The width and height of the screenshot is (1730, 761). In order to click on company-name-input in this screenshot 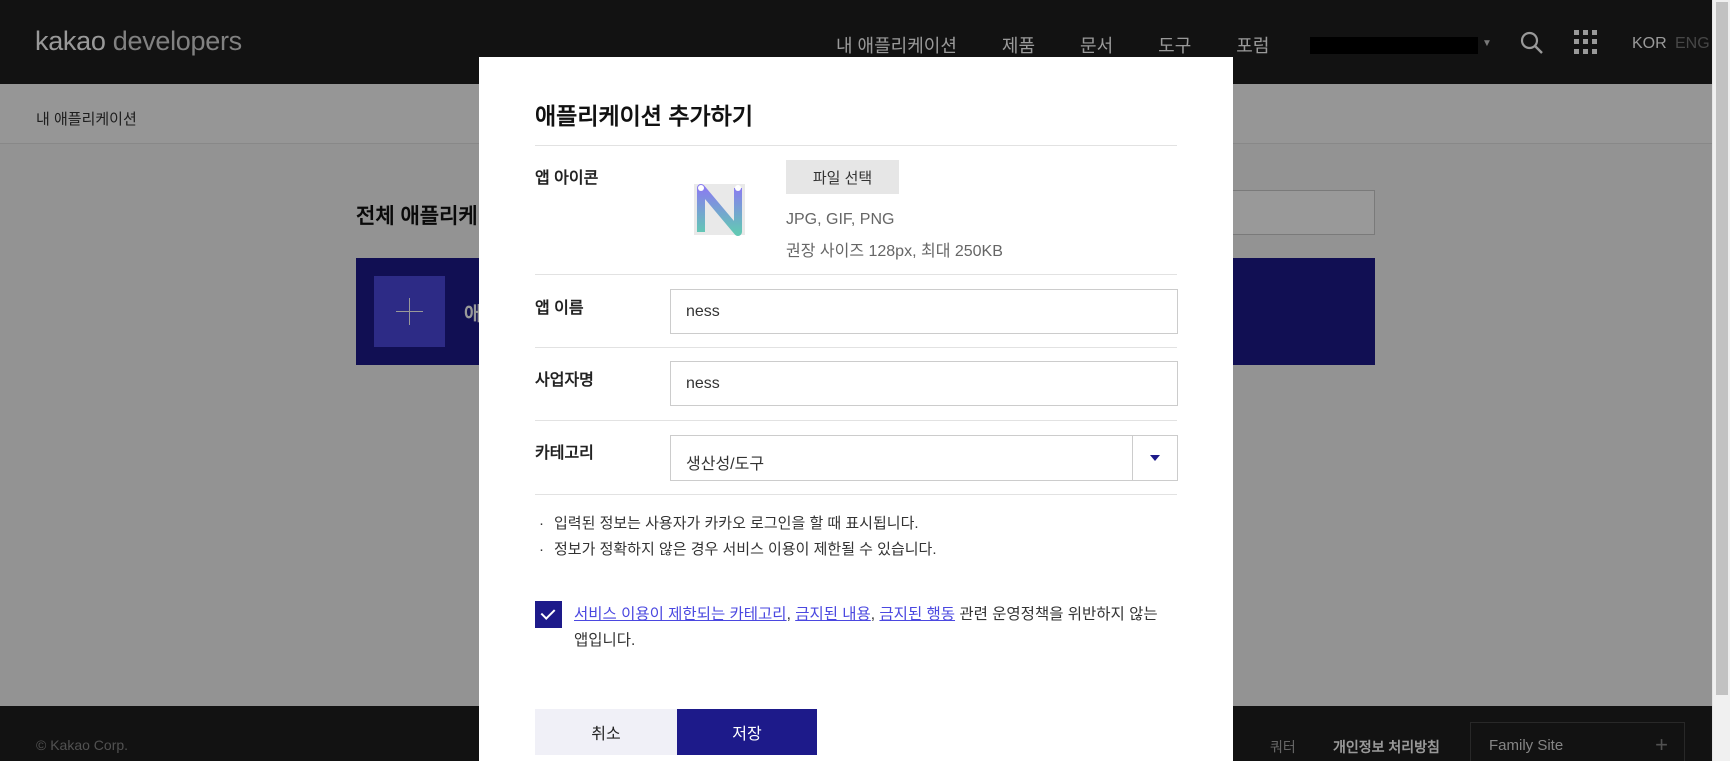, I will do `click(924, 383)`.